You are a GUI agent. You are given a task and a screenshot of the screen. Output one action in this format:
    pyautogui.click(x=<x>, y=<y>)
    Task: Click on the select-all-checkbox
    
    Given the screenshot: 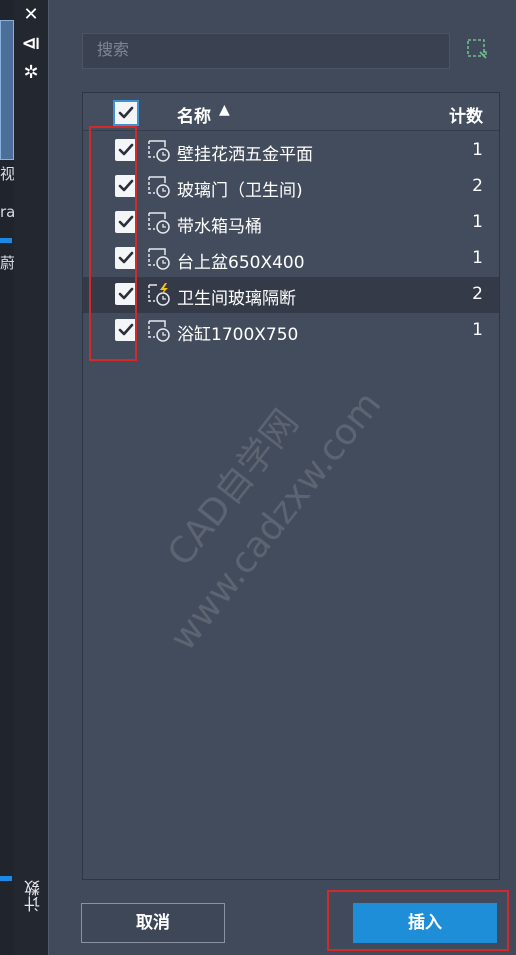 What is the action you would take?
    pyautogui.click(x=126, y=113)
    